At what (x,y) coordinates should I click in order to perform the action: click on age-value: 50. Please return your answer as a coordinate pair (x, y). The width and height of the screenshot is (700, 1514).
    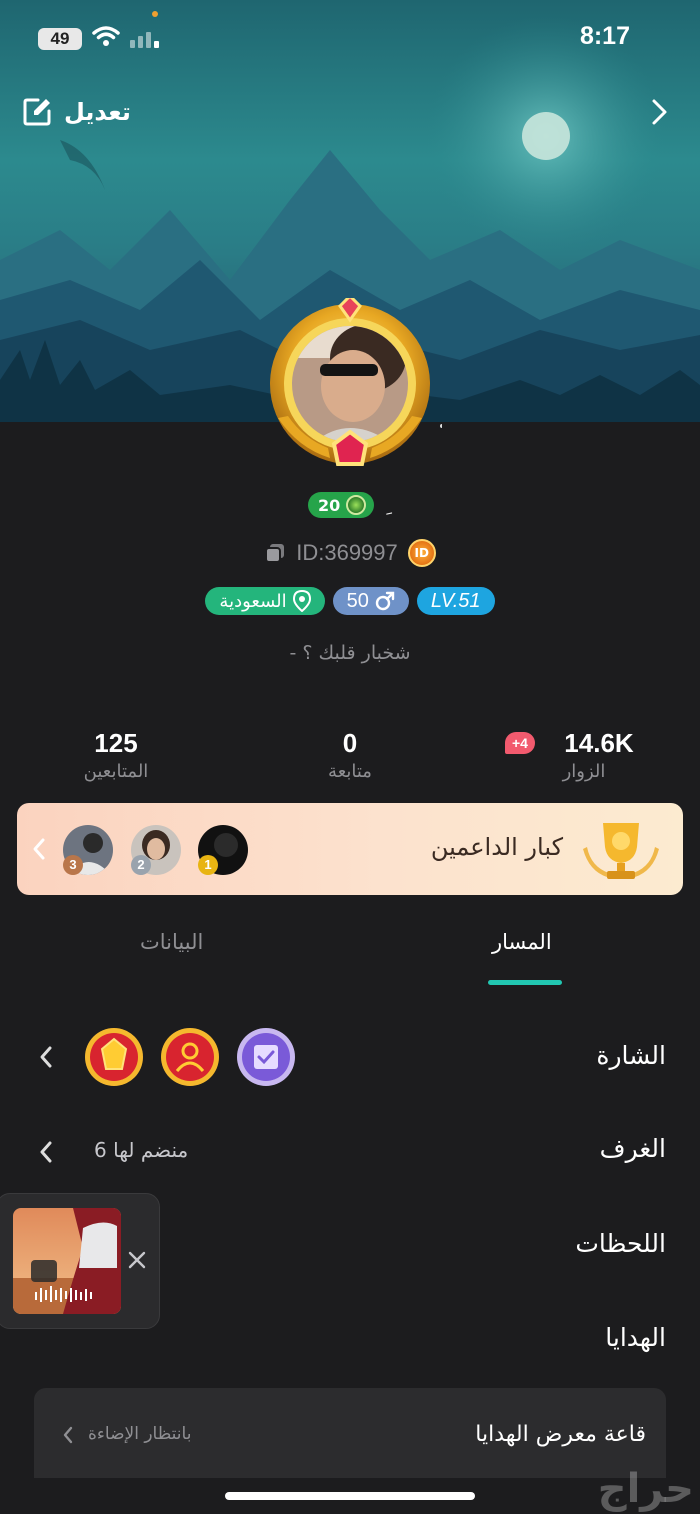
    Looking at the image, I should click on (357, 600).